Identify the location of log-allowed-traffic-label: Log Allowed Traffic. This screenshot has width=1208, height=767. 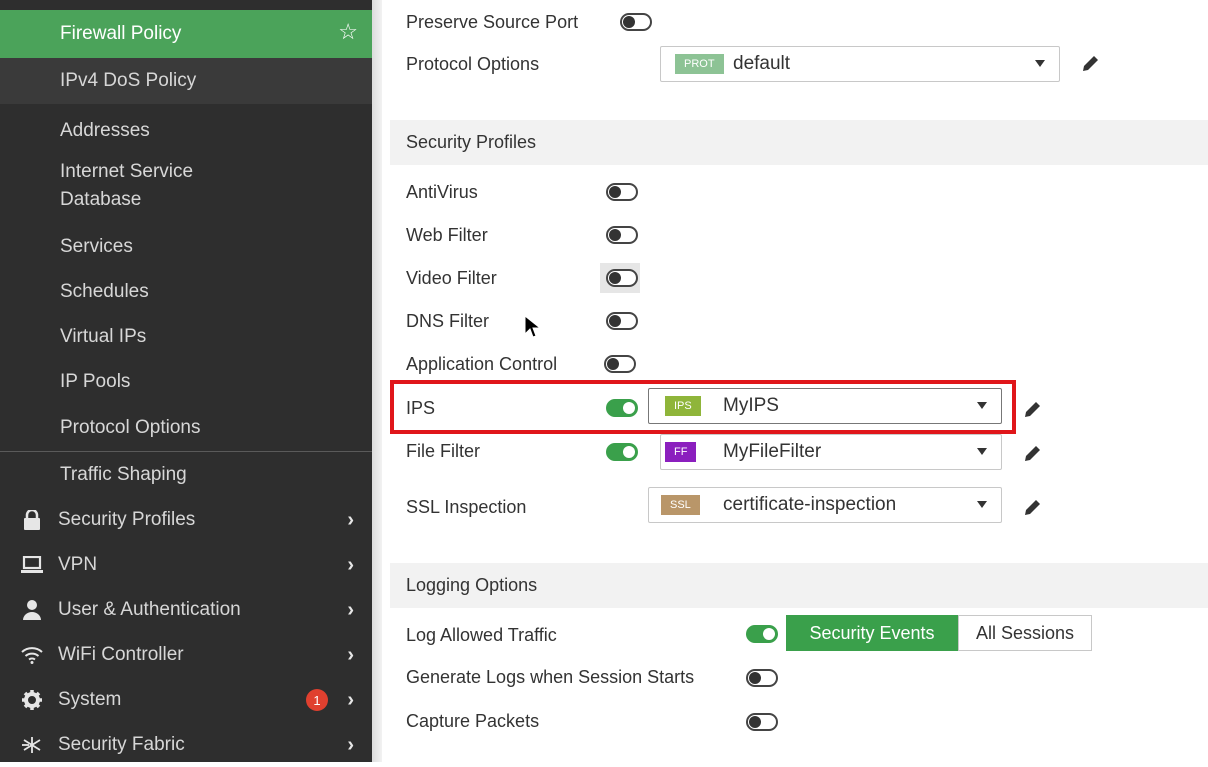
(481, 635).